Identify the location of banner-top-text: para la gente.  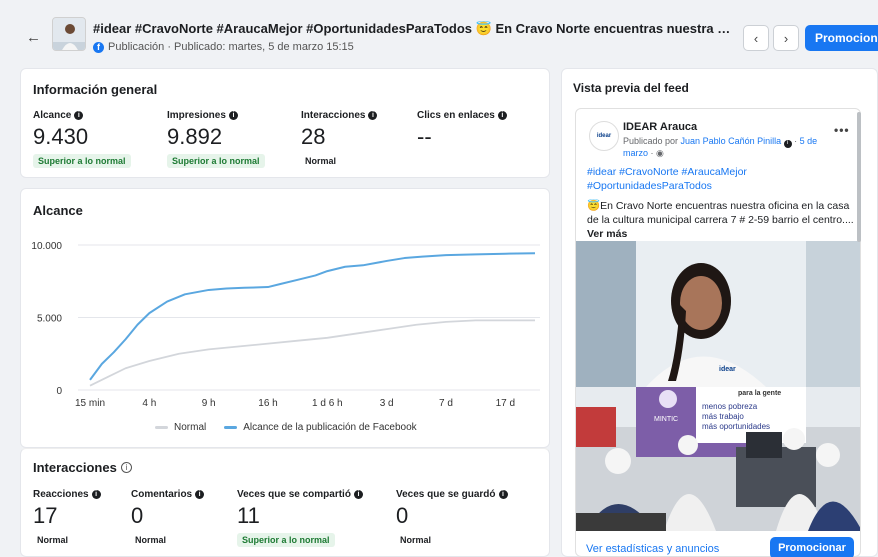
(759, 393).